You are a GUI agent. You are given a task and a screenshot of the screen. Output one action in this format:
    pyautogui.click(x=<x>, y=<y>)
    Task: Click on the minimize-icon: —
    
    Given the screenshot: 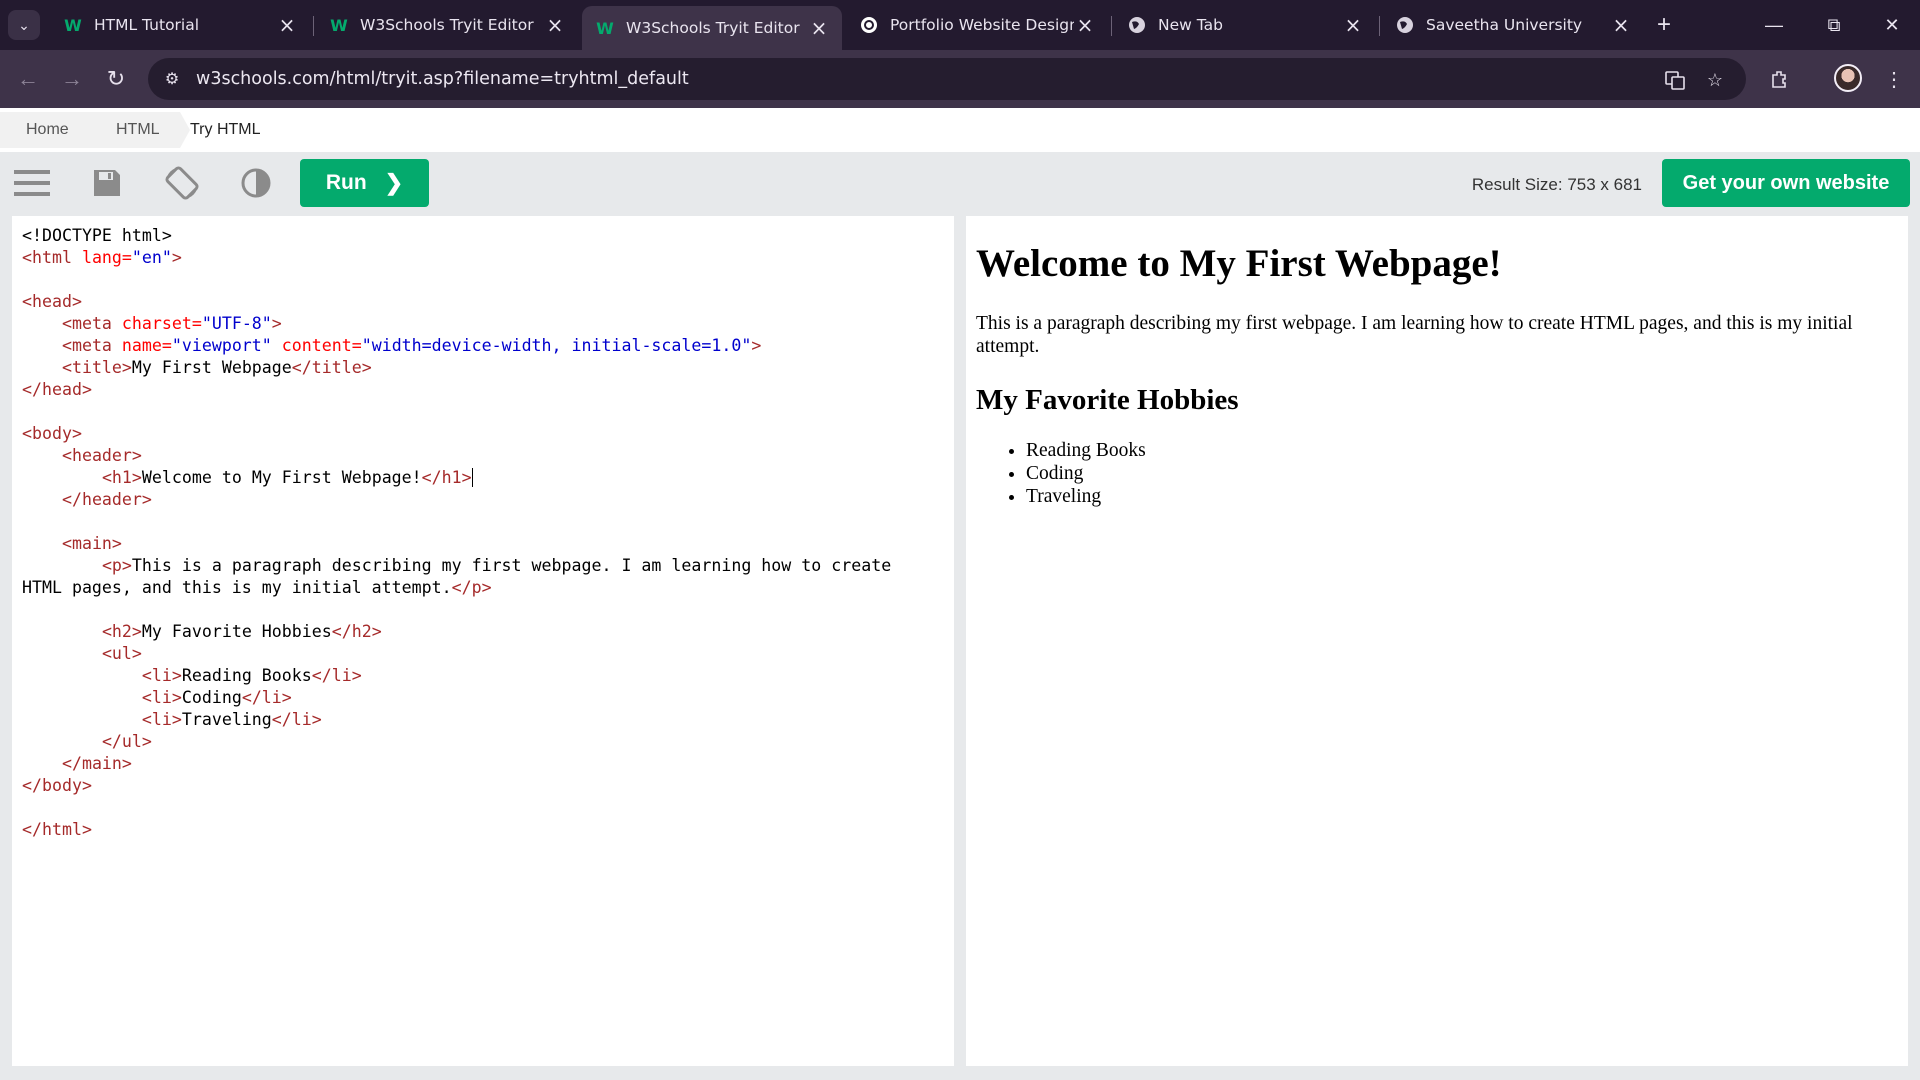 What is the action you would take?
    pyautogui.click(x=1774, y=24)
    